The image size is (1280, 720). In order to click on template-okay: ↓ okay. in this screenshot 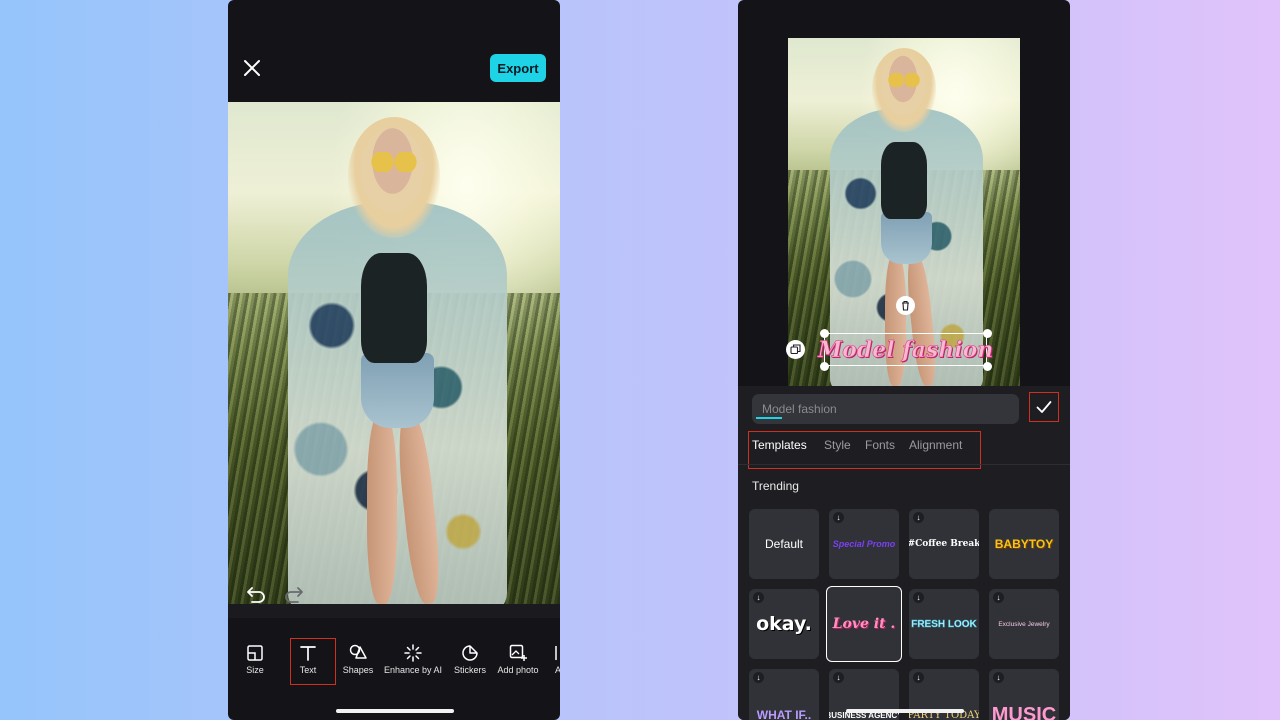, I will do `click(784, 624)`.